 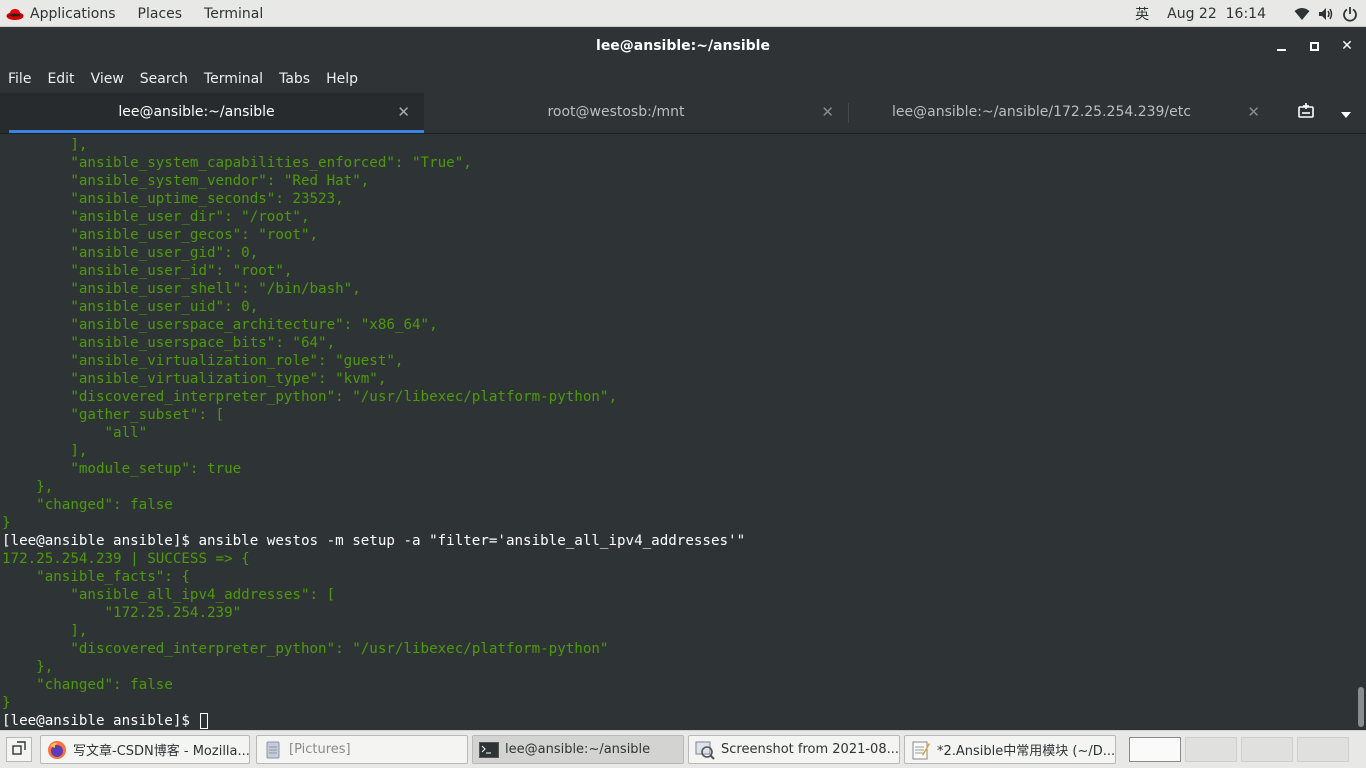 I want to click on terminal-line: "ansible_facts": {, so click(x=96, y=577).